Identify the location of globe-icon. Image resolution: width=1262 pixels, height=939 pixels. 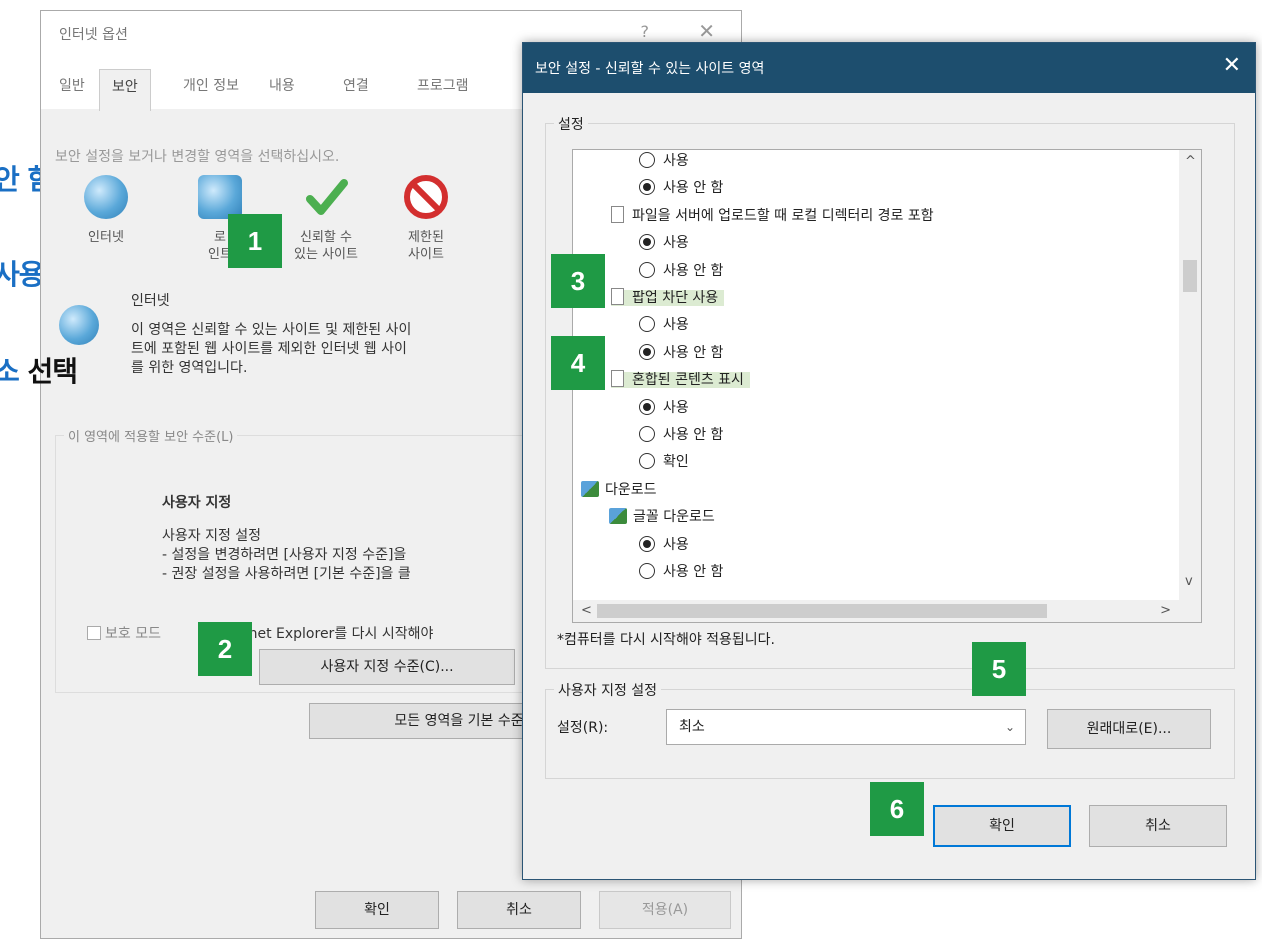
(106, 197).